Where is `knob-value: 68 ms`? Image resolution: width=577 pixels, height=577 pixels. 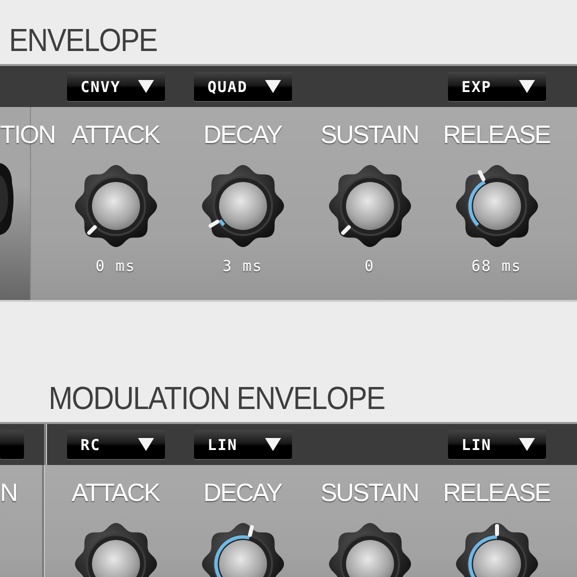
knob-value: 68 ms is located at coordinates (496, 266).